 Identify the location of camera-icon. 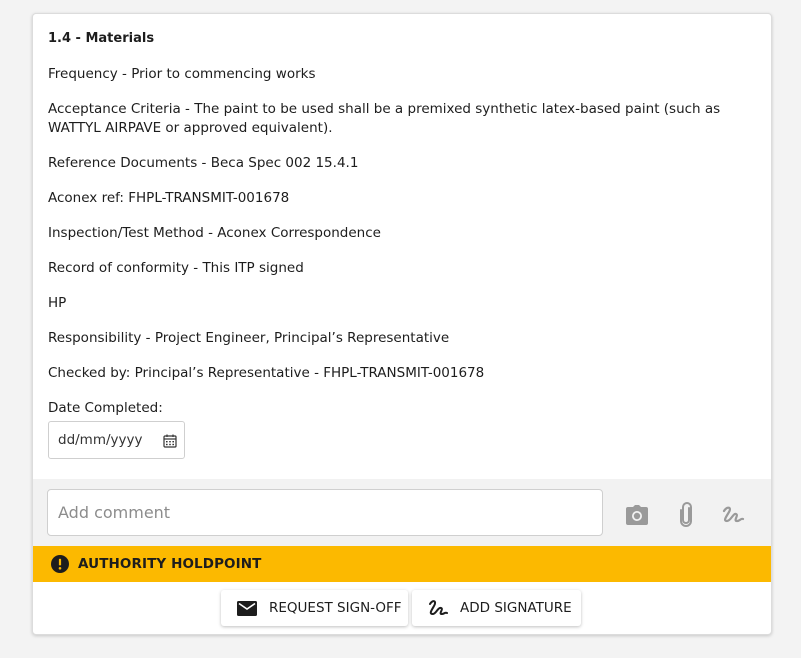
(637, 515).